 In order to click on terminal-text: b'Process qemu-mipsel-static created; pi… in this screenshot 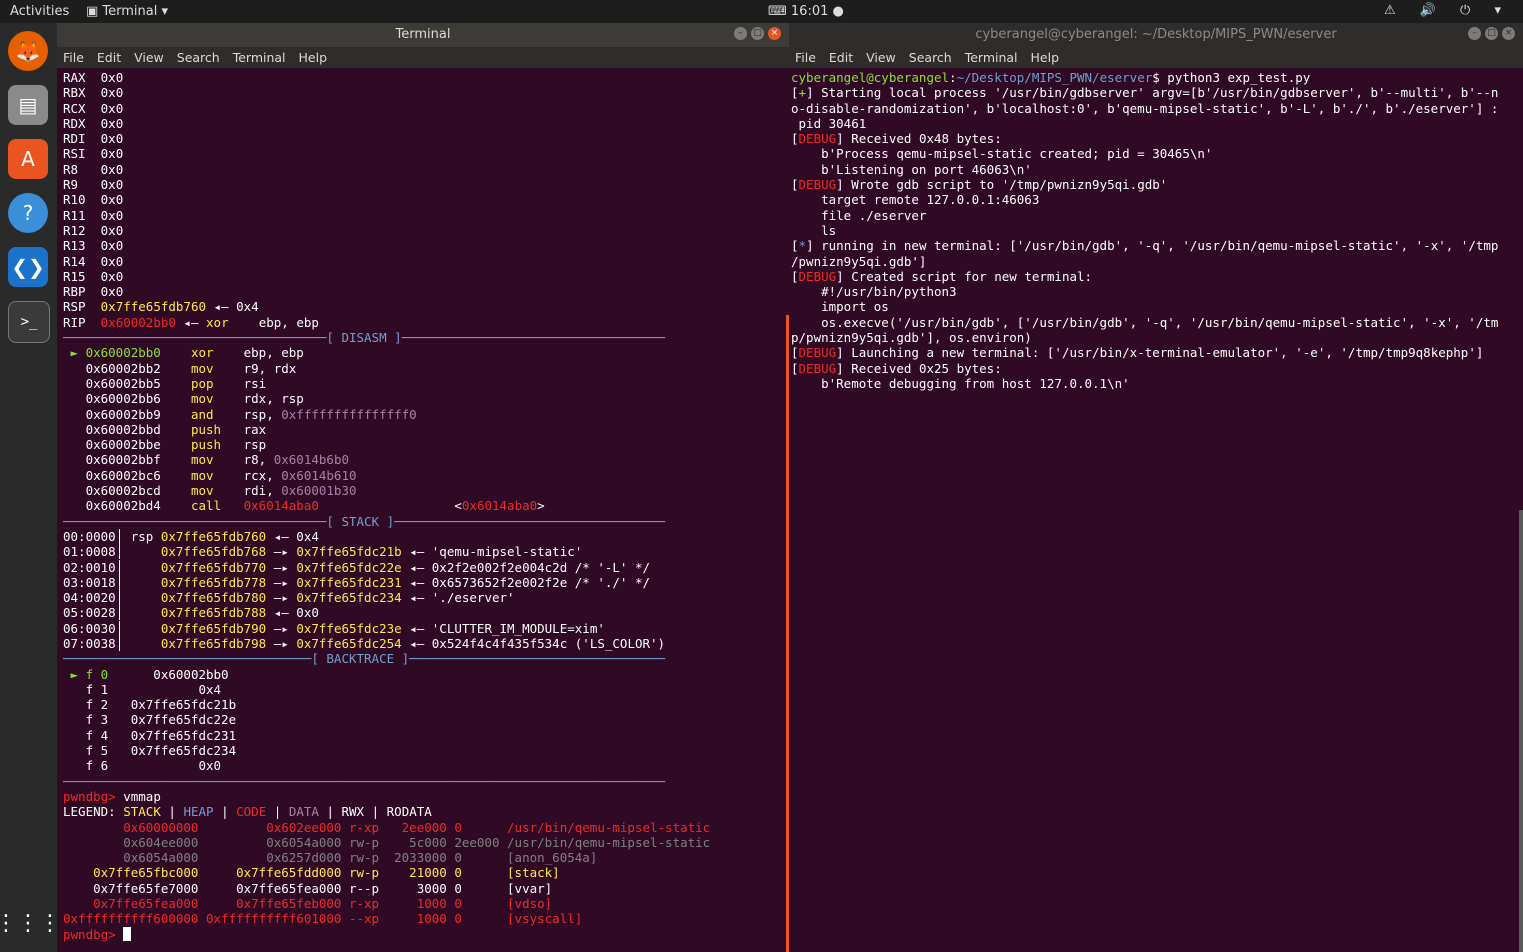, I will do `click(1002, 154)`.